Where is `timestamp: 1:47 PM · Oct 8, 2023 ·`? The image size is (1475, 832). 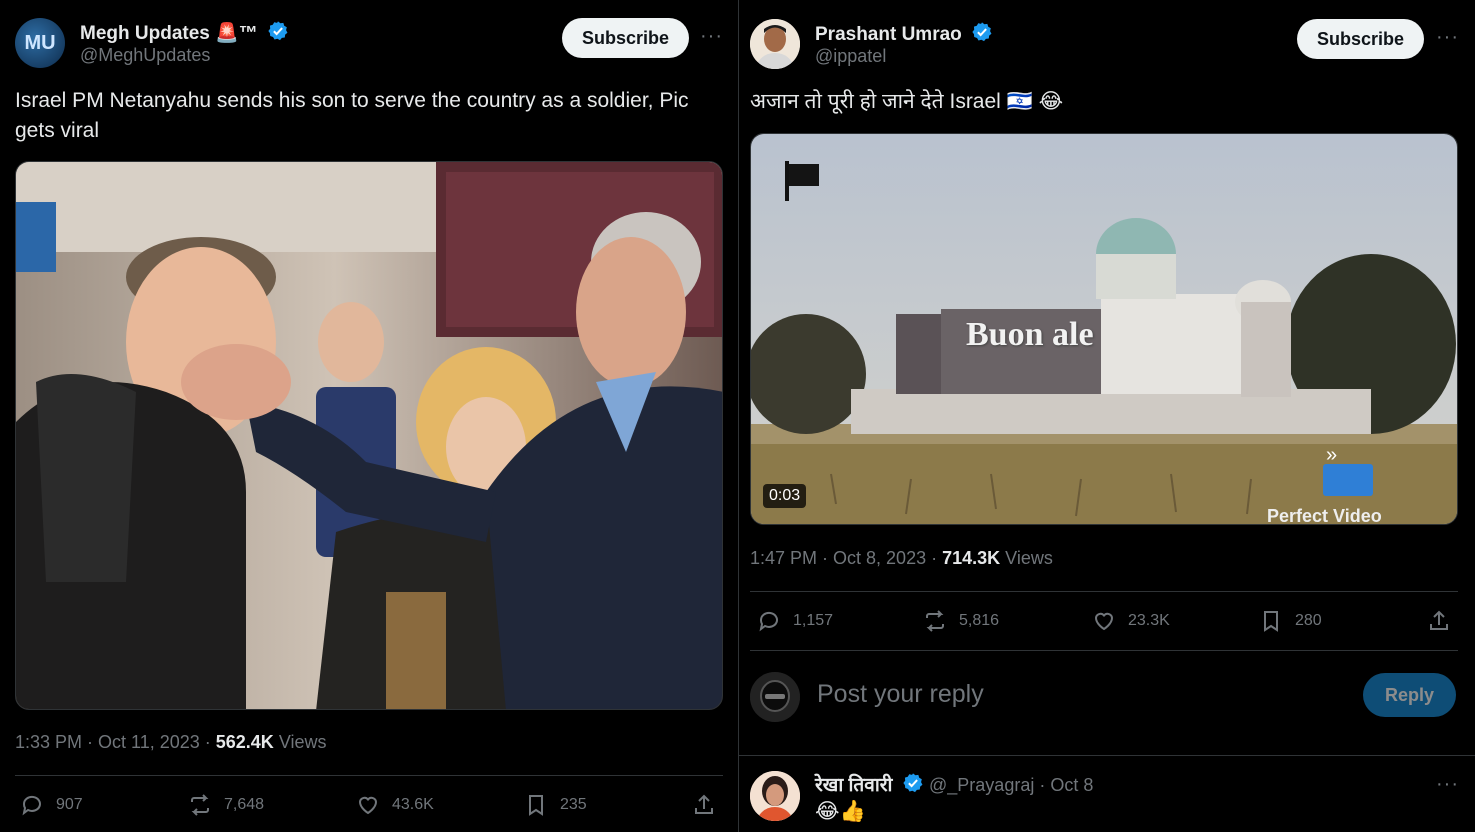
timestamp: 1:47 PM · Oct 8, 2023 · is located at coordinates (846, 558).